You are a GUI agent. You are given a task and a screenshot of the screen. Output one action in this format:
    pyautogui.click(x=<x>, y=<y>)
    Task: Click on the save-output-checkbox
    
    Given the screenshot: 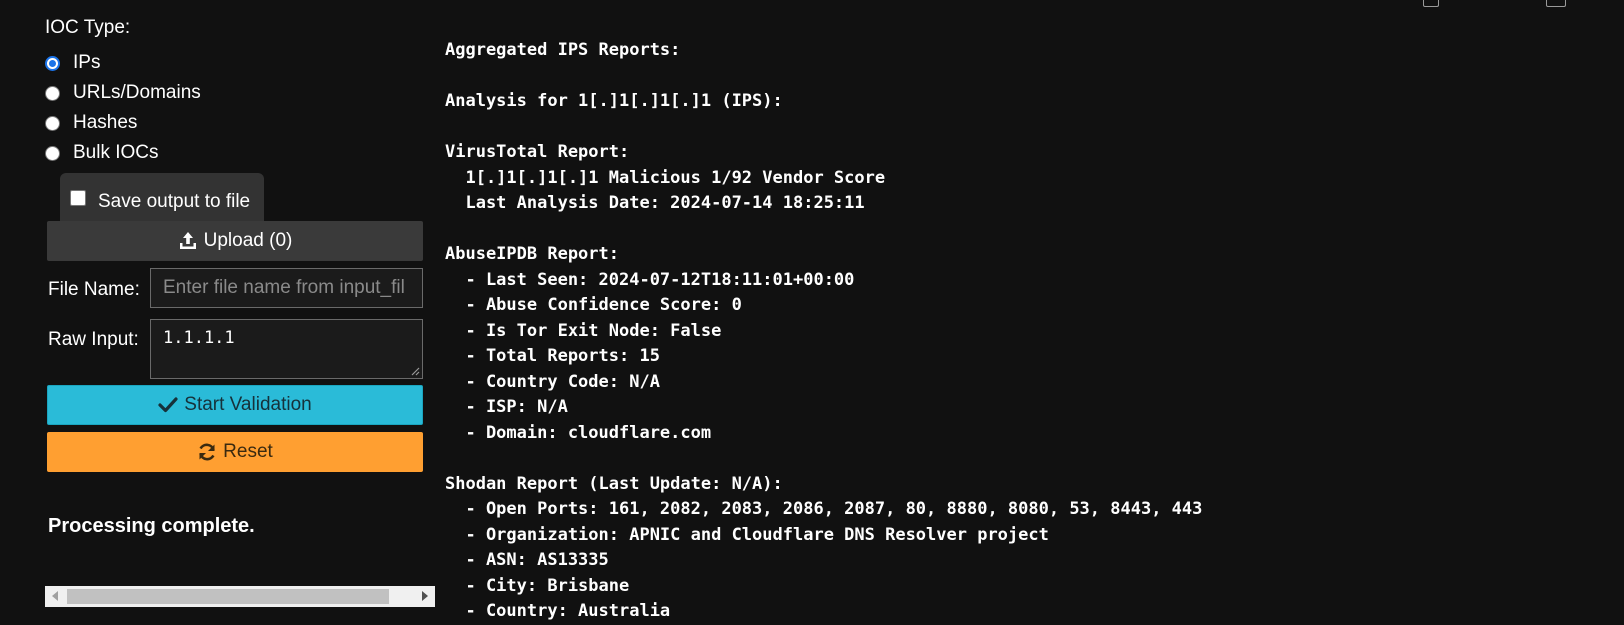 What is the action you would take?
    pyautogui.click(x=78, y=198)
    